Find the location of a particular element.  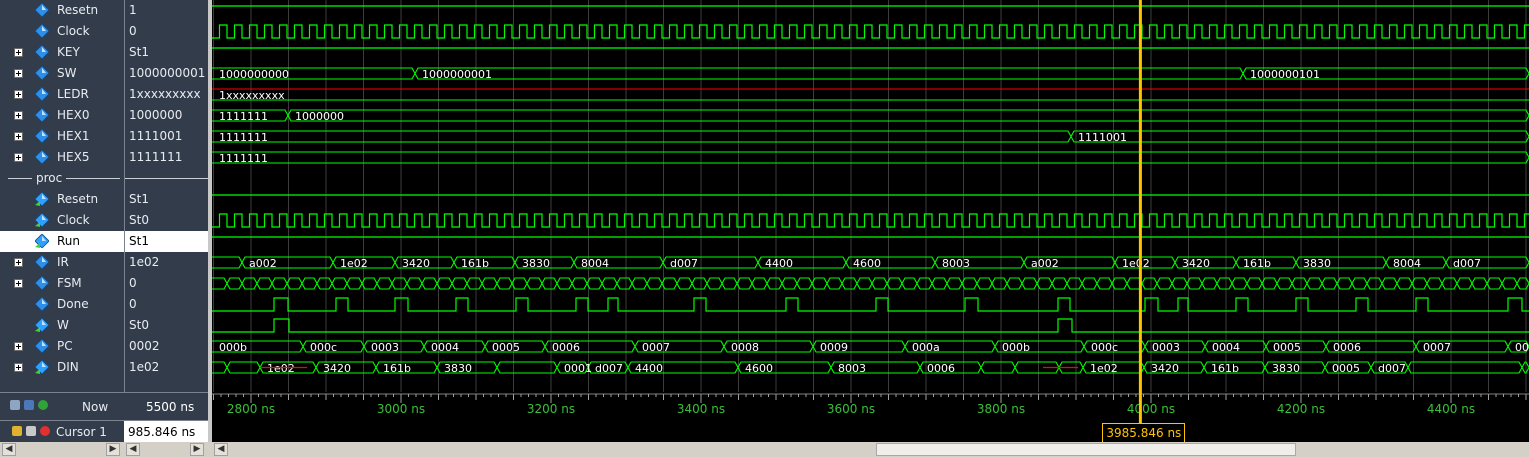

scroll-left-button-1: ◀ is located at coordinates (9, 449).